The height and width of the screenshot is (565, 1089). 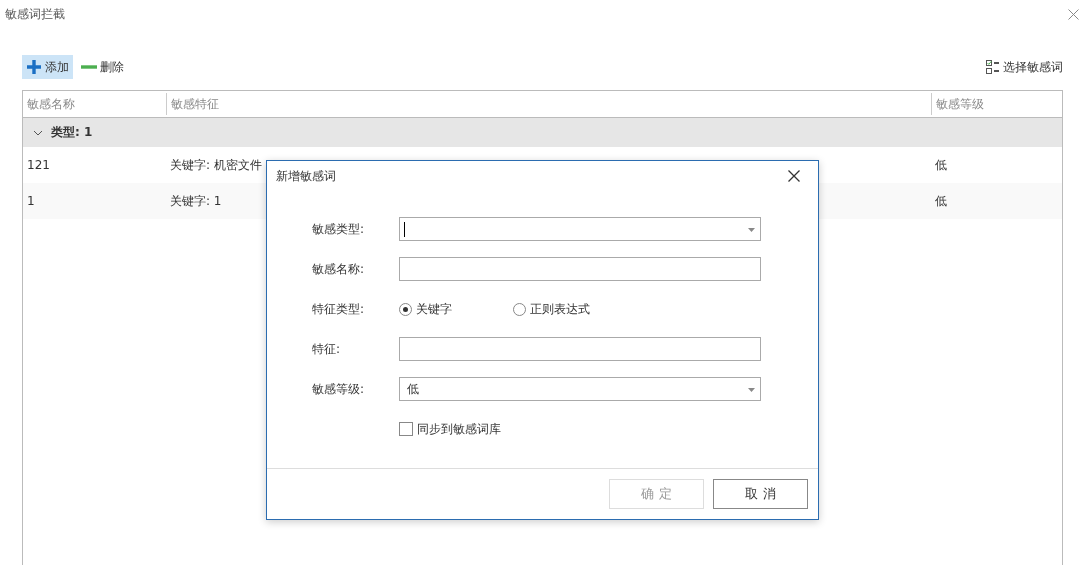 I want to click on select-words-button: 选择敏感词, so click(x=1024, y=67).